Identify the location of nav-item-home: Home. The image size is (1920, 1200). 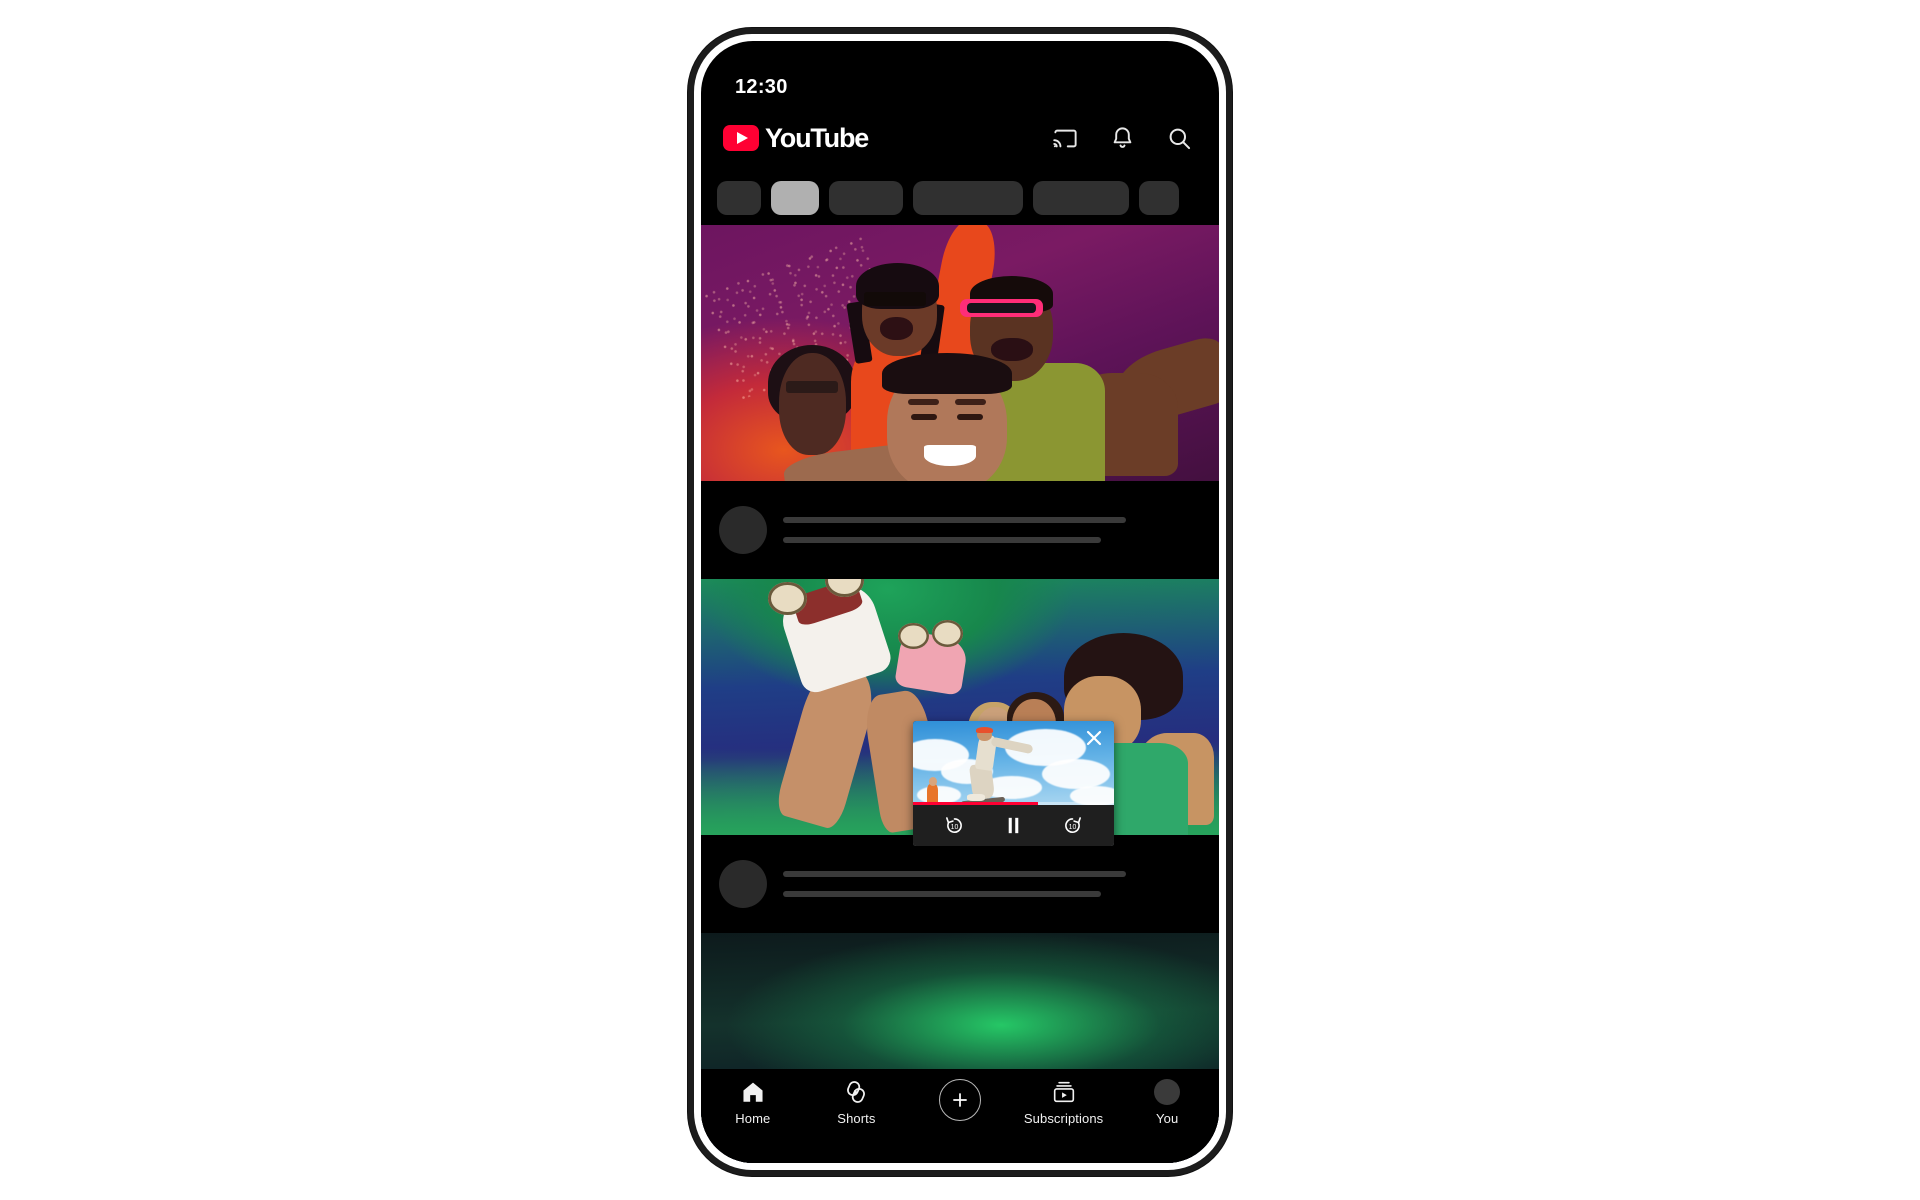
(753, 1102).